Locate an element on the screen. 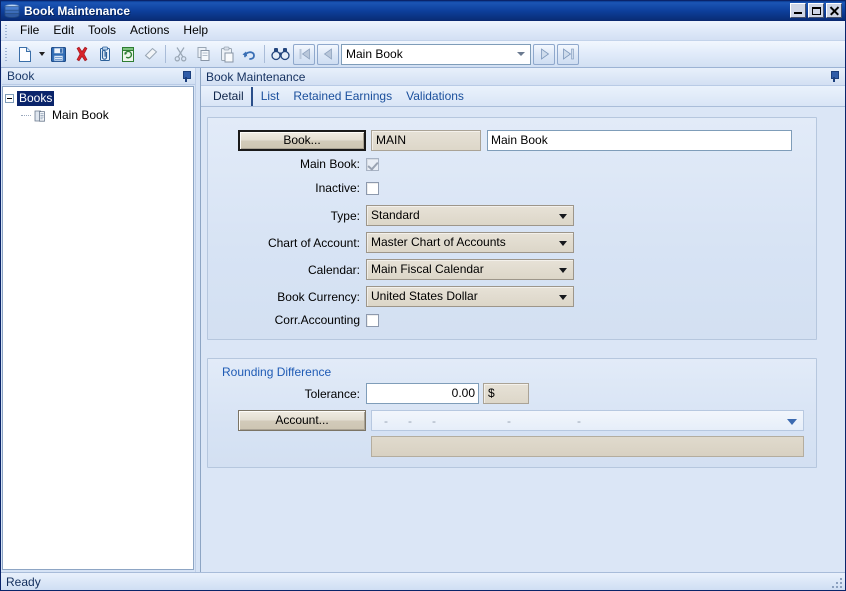  undo-icon is located at coordinates (249, 54).